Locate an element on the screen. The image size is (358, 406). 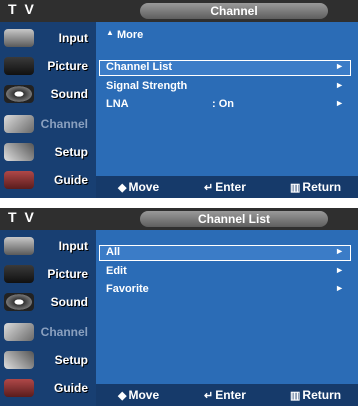
more-label: More is located at coordinates (130, 35).